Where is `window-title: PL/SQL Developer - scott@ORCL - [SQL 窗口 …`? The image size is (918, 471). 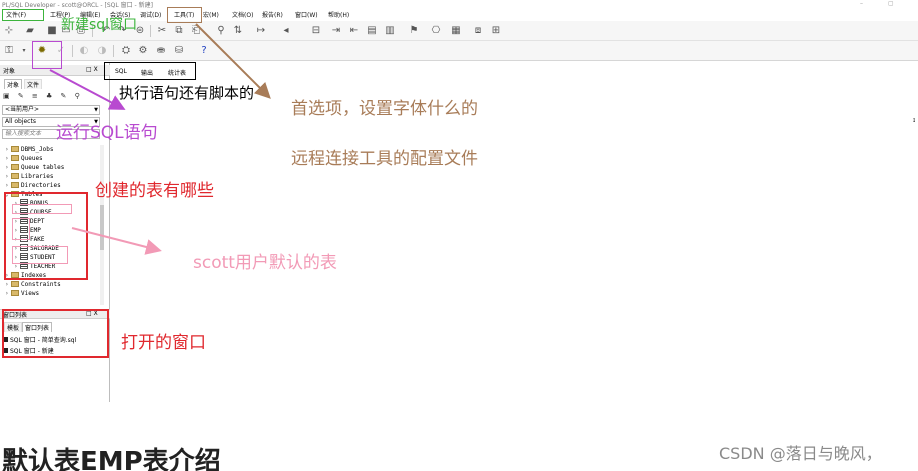
window-title: PL/SQL Developer - scott@ORCL - [SQL 窗口 … is located at coordinates (77, 5).